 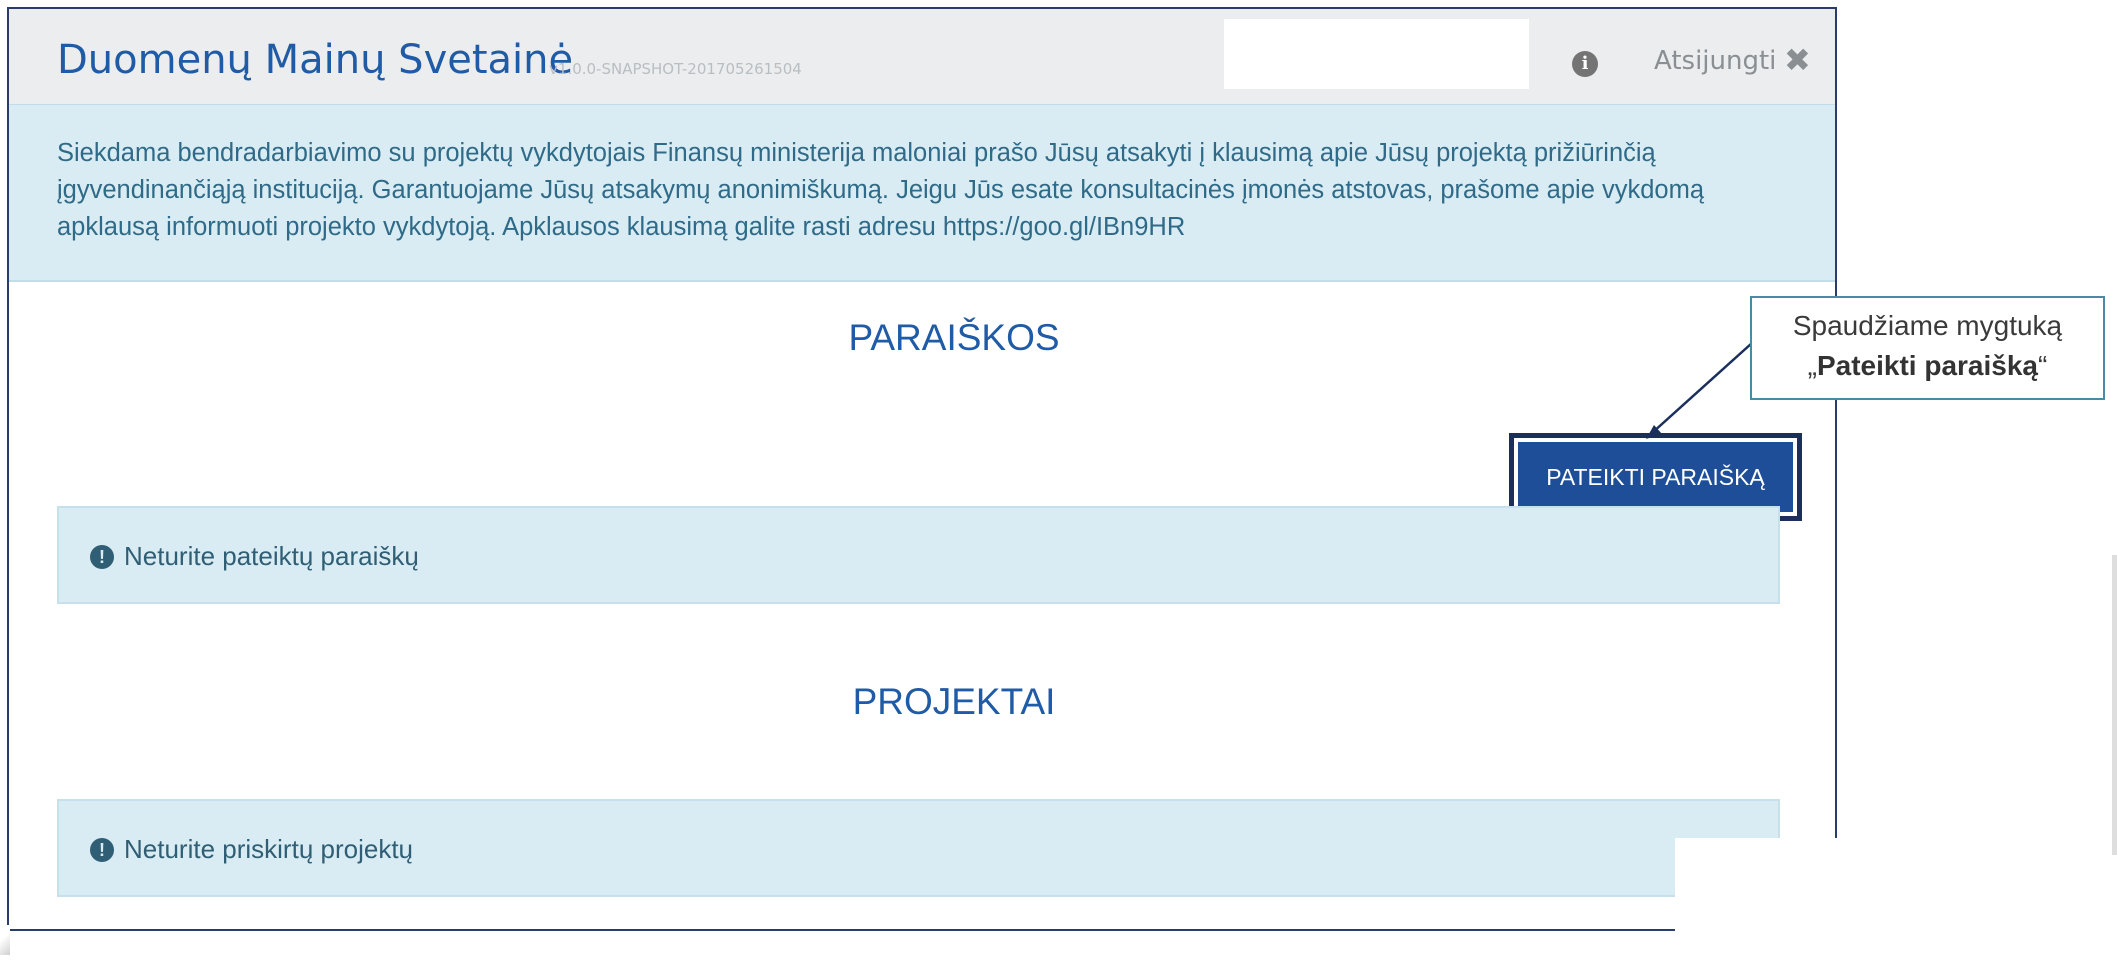 I want to click on logout-link: Atsijungti, so click(x=1715, y=61).